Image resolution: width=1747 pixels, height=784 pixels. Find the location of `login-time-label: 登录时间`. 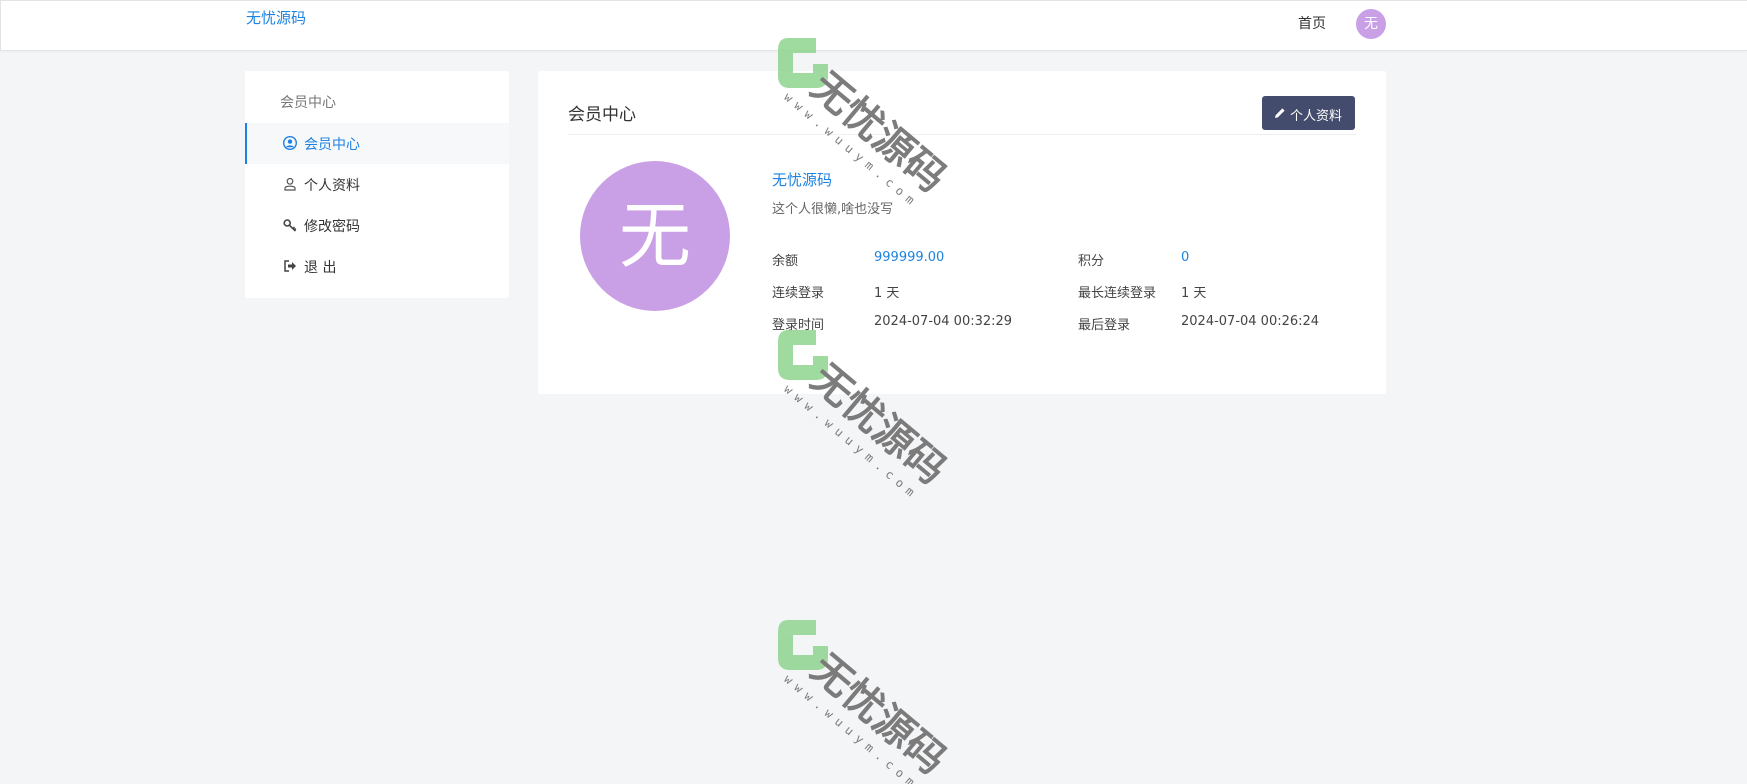

login-time-label: 登录时间 is located at coordinates (798, 325).